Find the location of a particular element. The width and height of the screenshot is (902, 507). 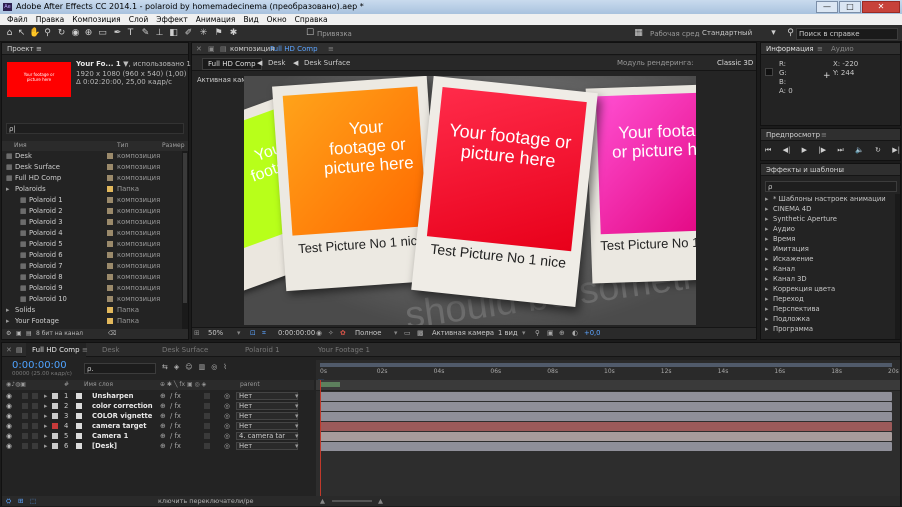

effects-category: ▸ Имитация is located at coordinates (828, 249).